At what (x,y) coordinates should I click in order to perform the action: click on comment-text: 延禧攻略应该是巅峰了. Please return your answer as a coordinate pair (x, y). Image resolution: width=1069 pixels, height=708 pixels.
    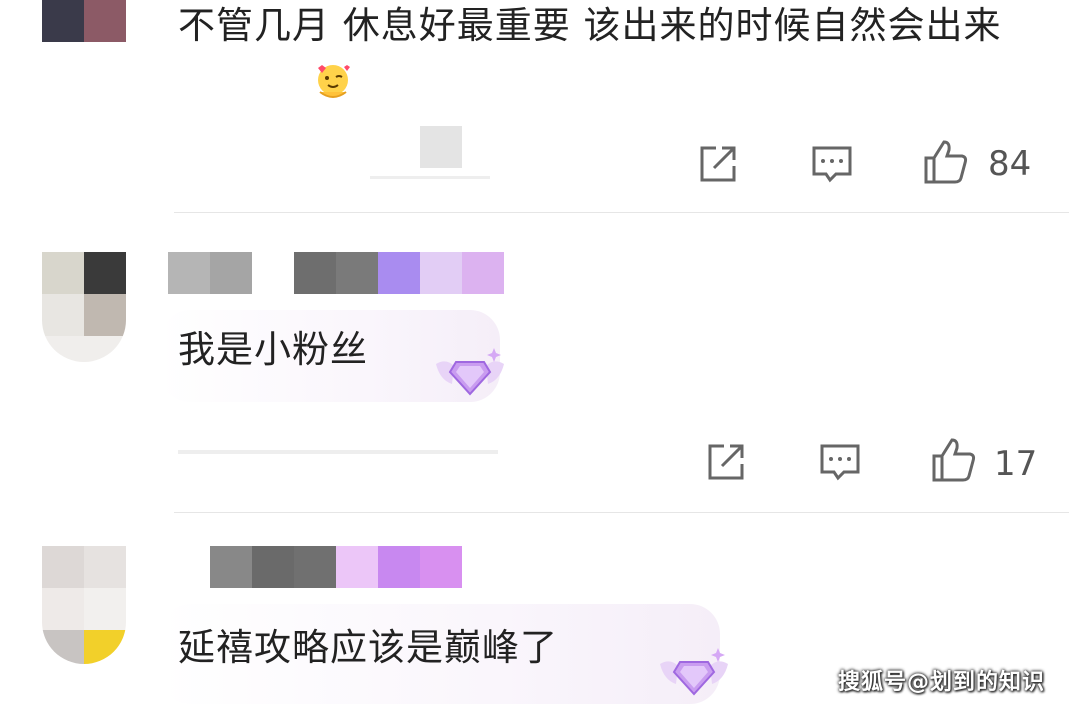
    Looking at the image, I should click on (368, 647).